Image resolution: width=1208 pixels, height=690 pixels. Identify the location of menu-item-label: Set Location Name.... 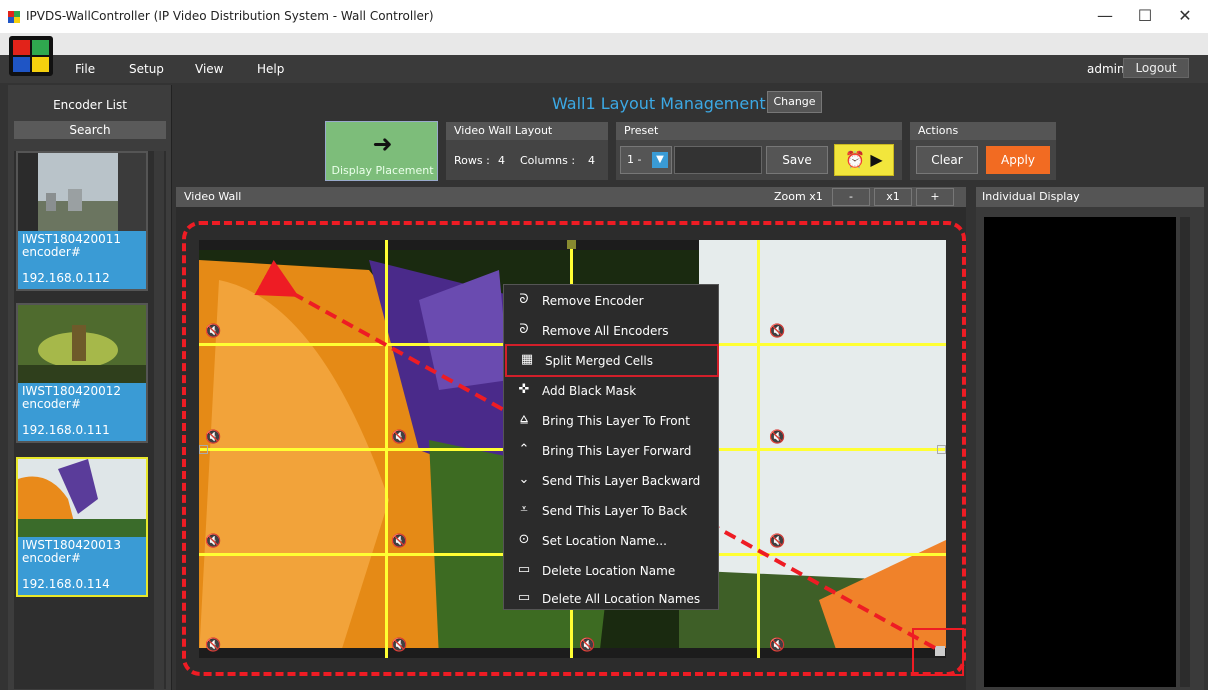
(604, 541).